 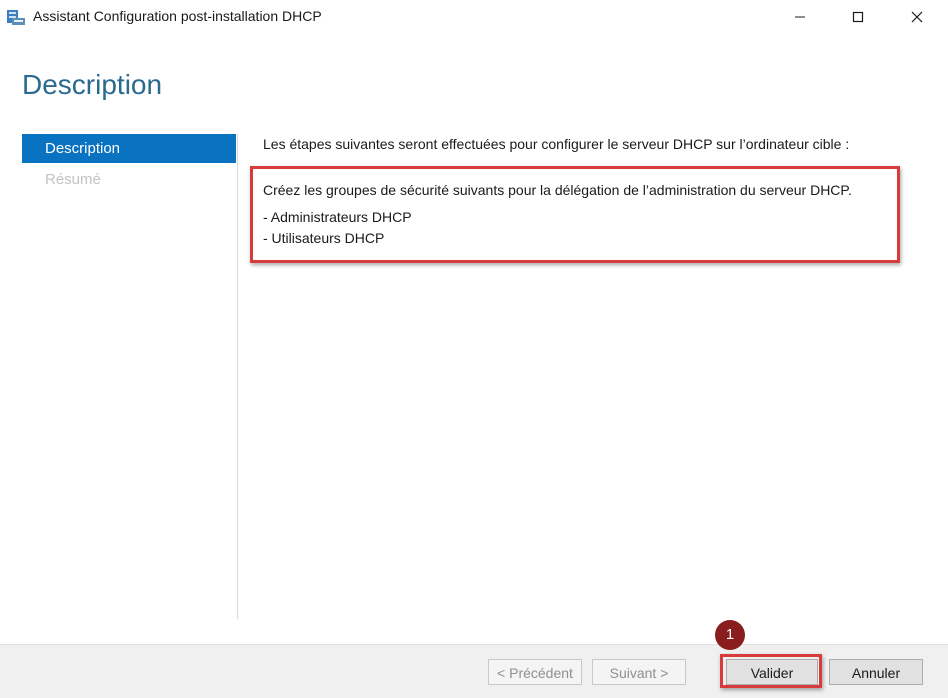 What do you see at coordinates (92, 84) in the screenshot?
I see `page-title: Description` at bounding box center [92, 84].